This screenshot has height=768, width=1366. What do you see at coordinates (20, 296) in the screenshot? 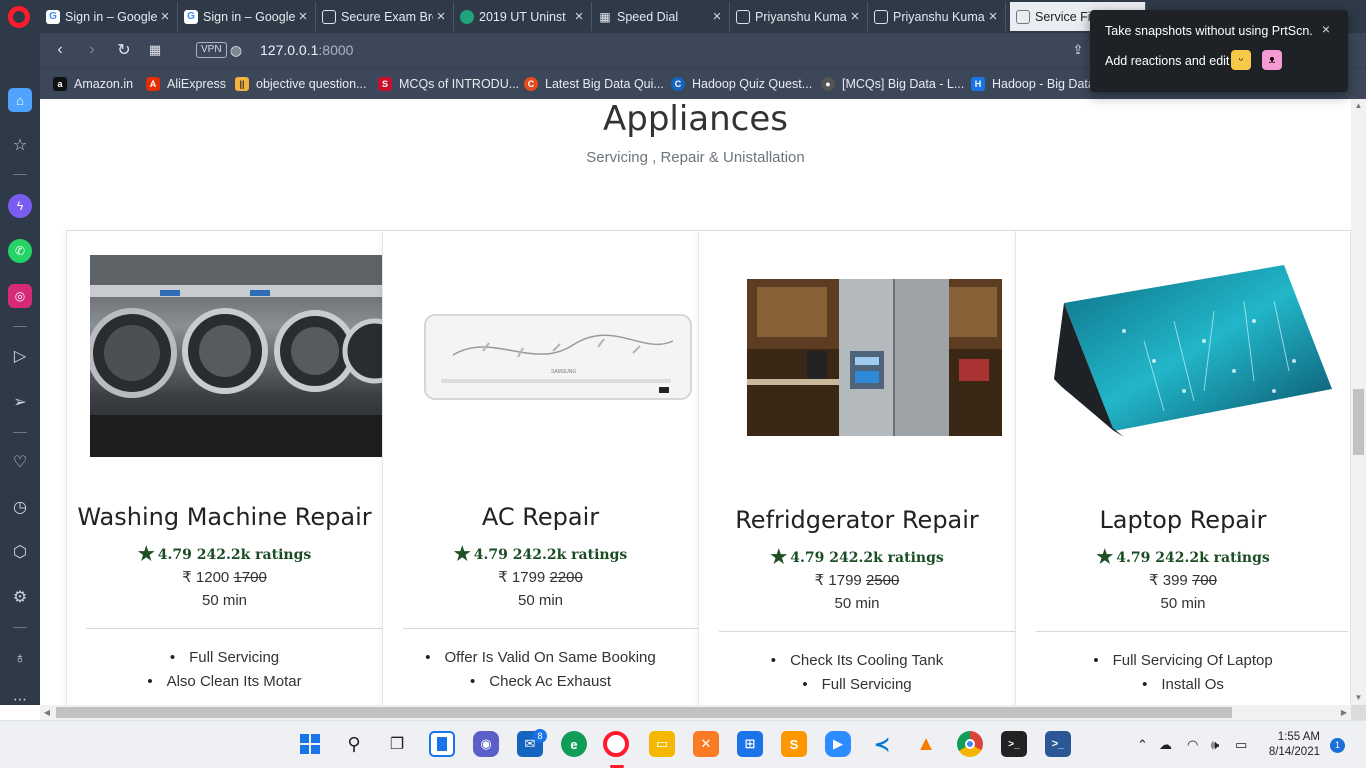
I see `instagram-icon: ◎` at bounding box center [20, 296].